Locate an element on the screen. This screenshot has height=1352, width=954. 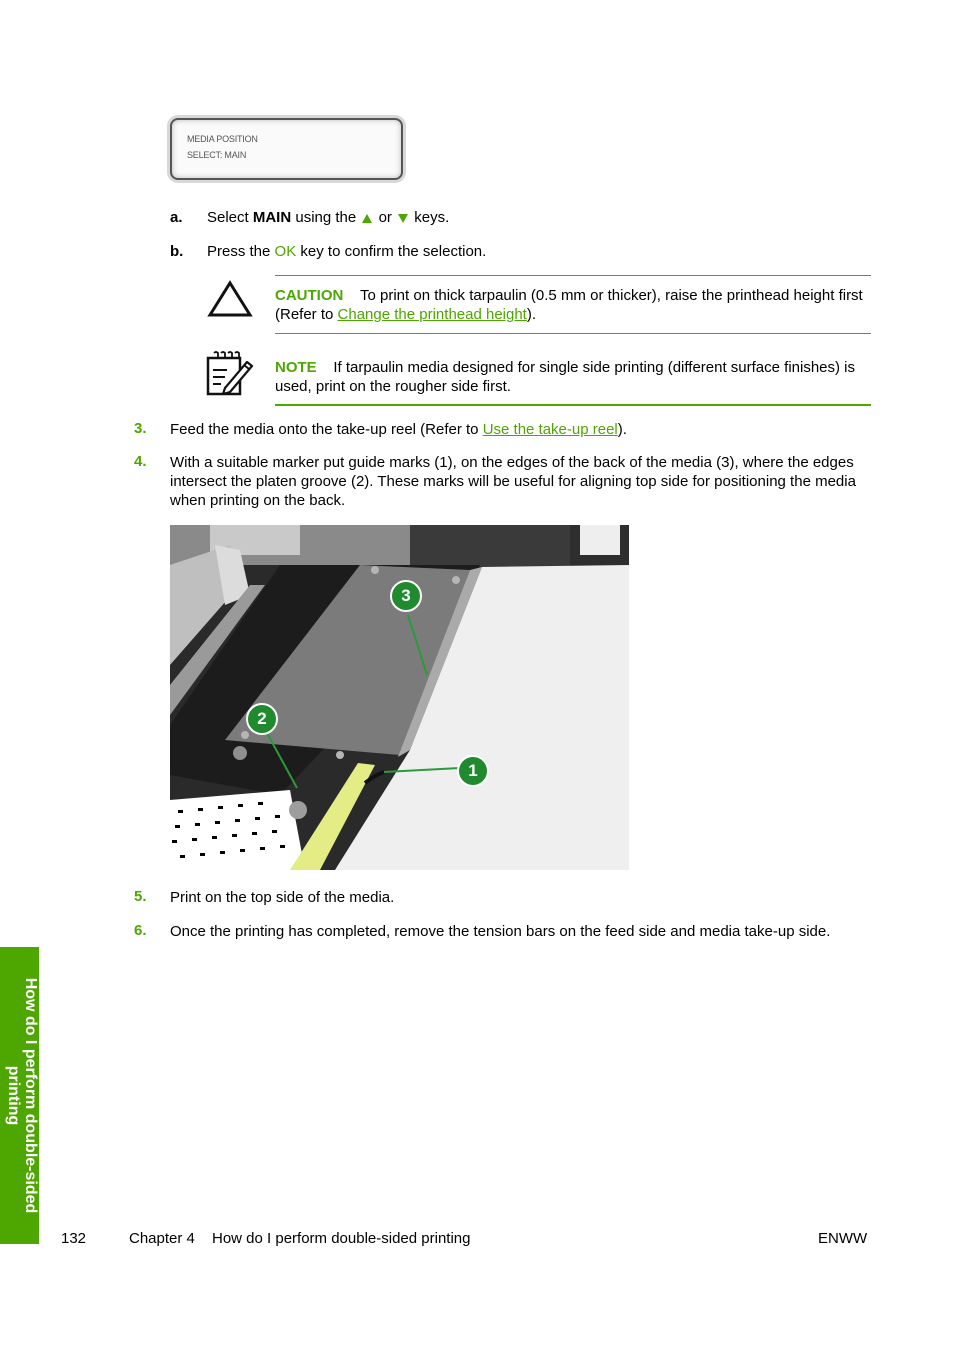
substep-letter: a. is located at coordinates (176, 217).